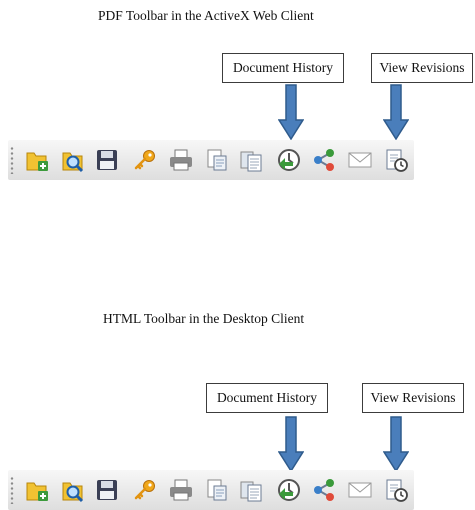 This screenshot has height=510, width=475. Describe the element at coordinates (206, 15) in the screenshot. I see `pdf-toolbar-caption: PDF Toolbar in the ActiveX Web Client` at that location.